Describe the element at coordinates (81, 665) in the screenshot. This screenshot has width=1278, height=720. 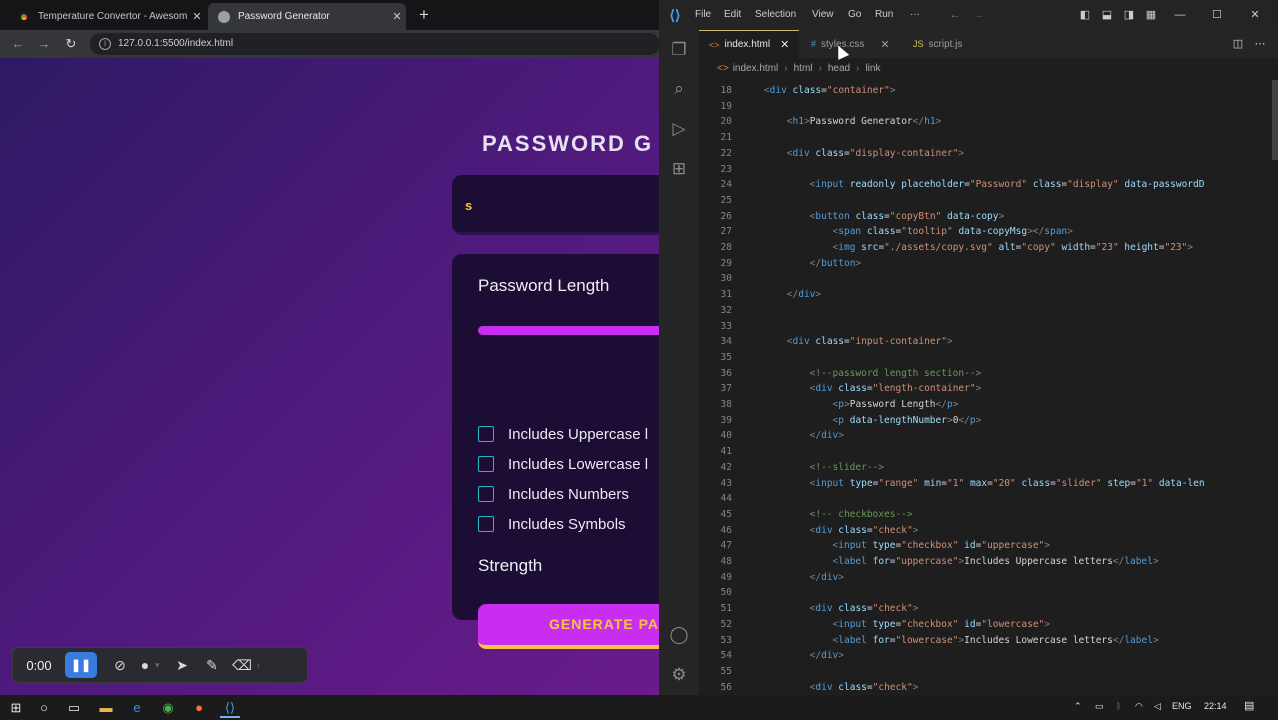
I see `pause-icon: ❚❚` at that location.